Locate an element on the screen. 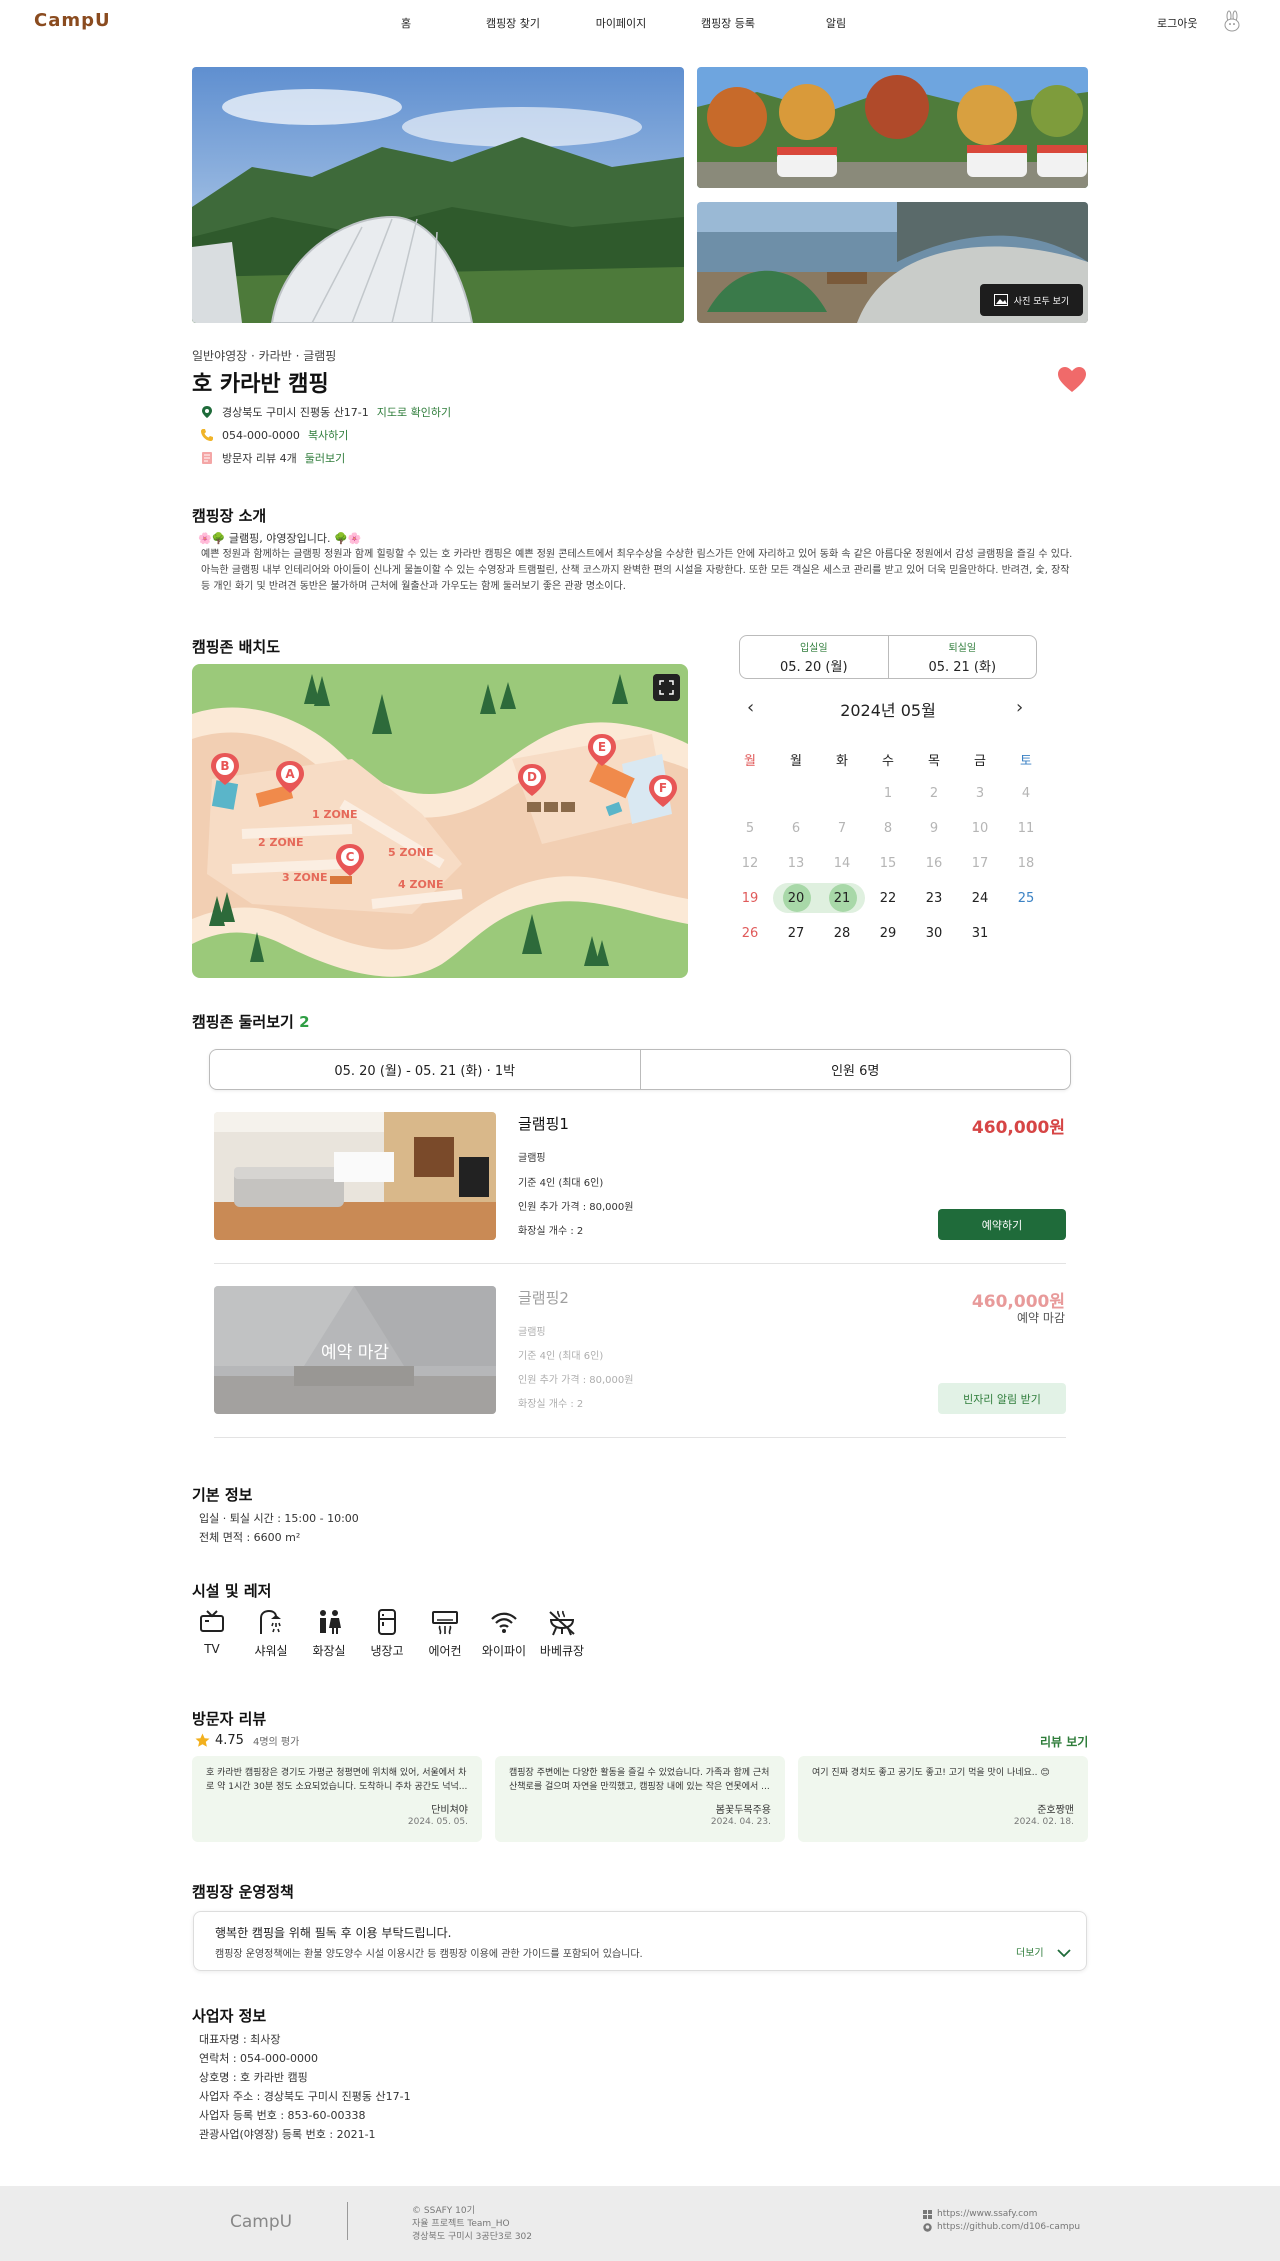 The width and height of the screenshot is (1280, 2261). footer-team: 자율 프로젝트 Team_HO is located at coordinates (461, 2224).